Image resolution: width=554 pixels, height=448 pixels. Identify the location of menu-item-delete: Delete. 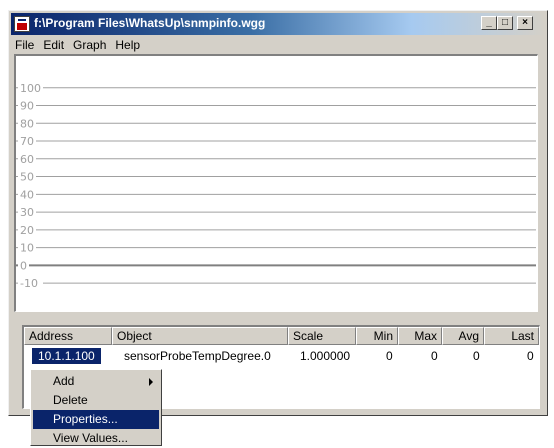
(96, 400).